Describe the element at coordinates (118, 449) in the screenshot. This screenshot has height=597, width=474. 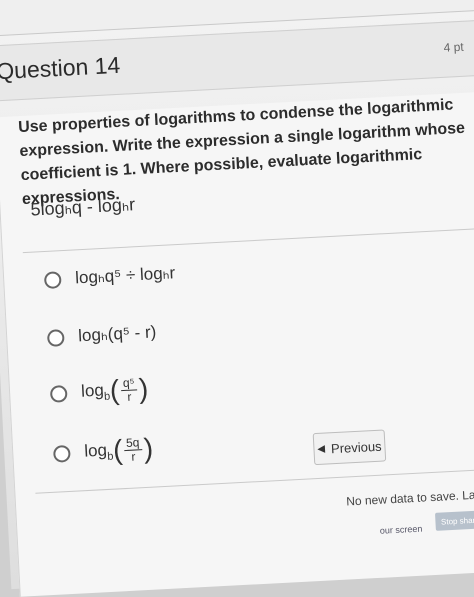
I see `answer-option-label: logb(5q r)` at that location.